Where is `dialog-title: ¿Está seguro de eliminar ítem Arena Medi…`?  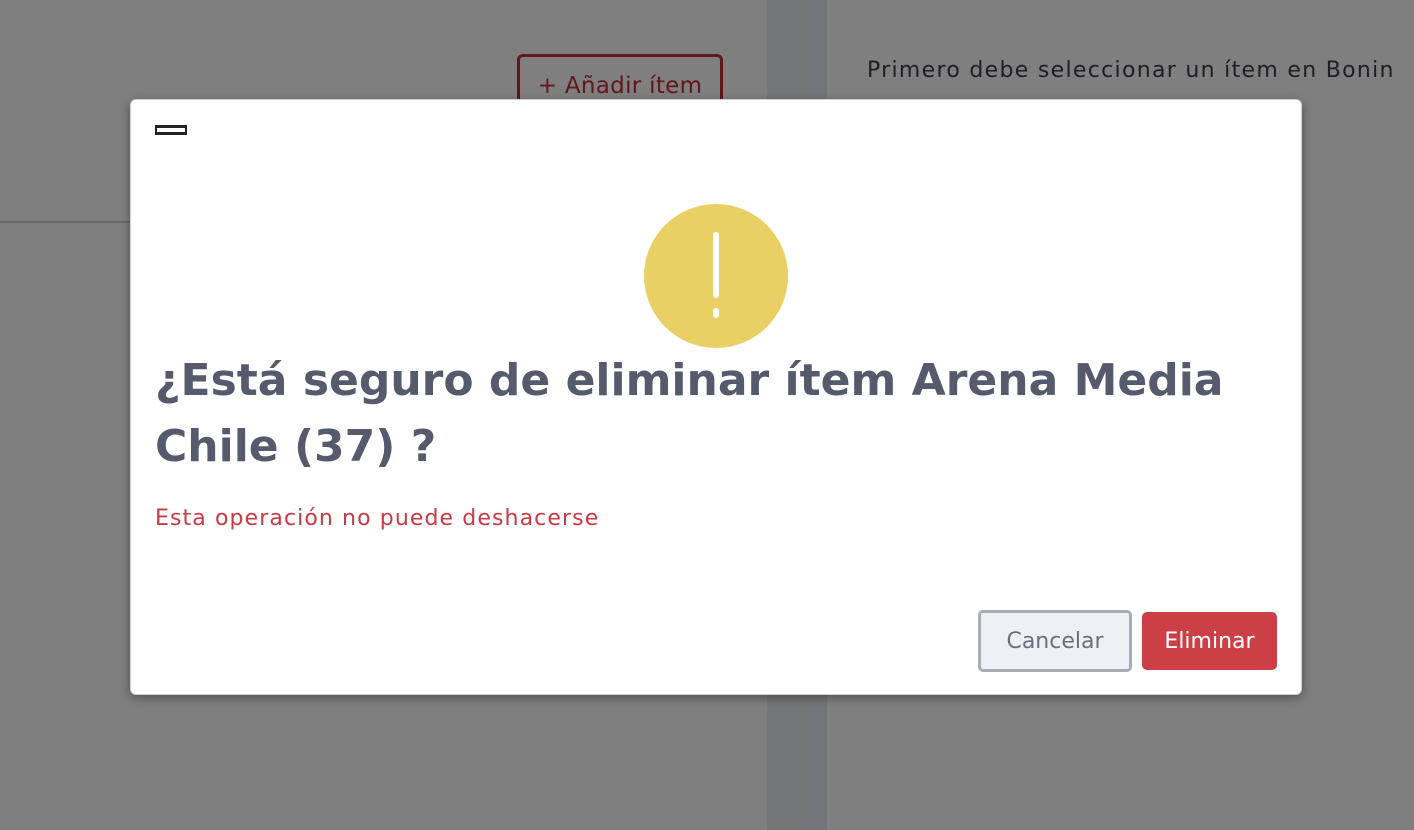
dialog-title: ¿Está seguro de eliminar ítem Arena Medi… is located at coordinates (689, 413).